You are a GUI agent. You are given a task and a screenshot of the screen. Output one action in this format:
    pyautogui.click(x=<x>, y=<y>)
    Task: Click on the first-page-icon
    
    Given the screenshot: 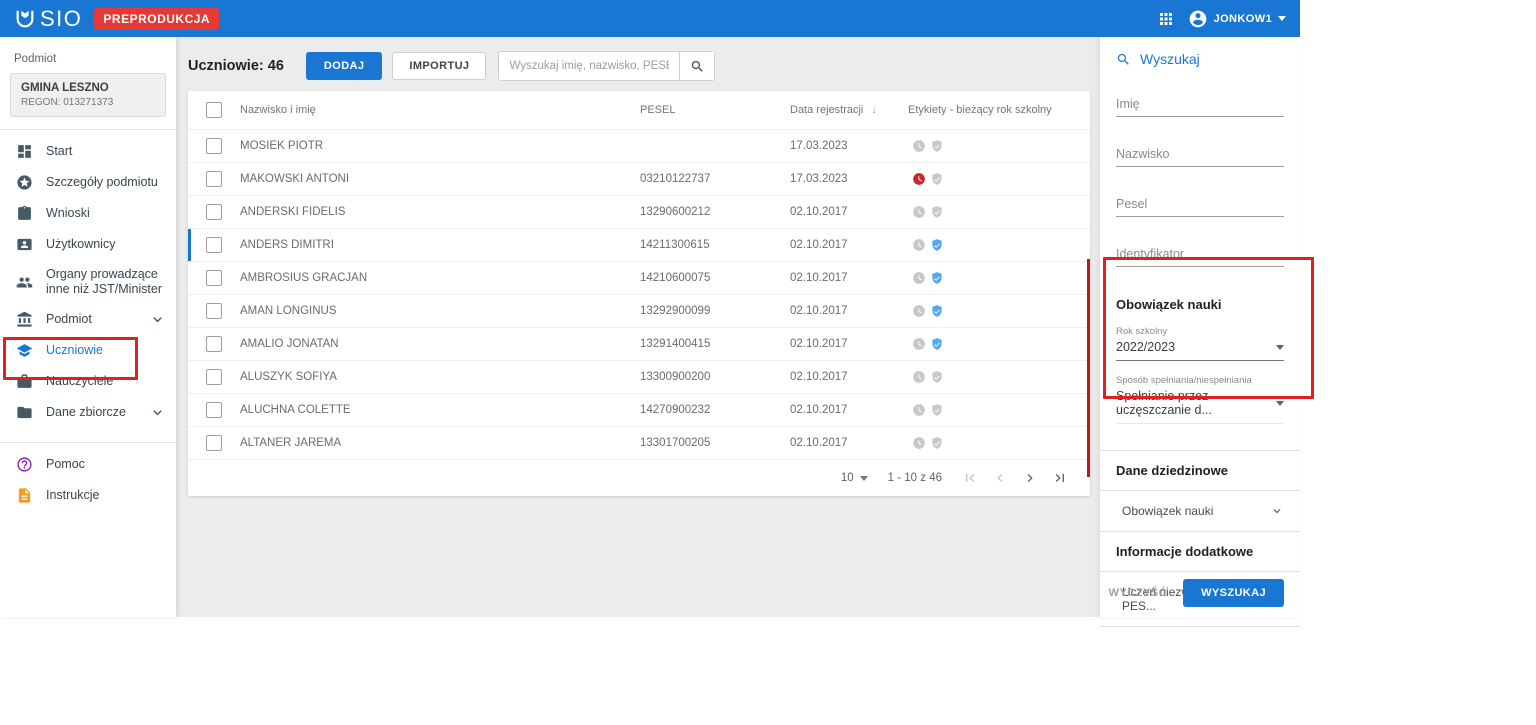 What is the action you would take?
    pyautogui.click(x=970, y=478)
    